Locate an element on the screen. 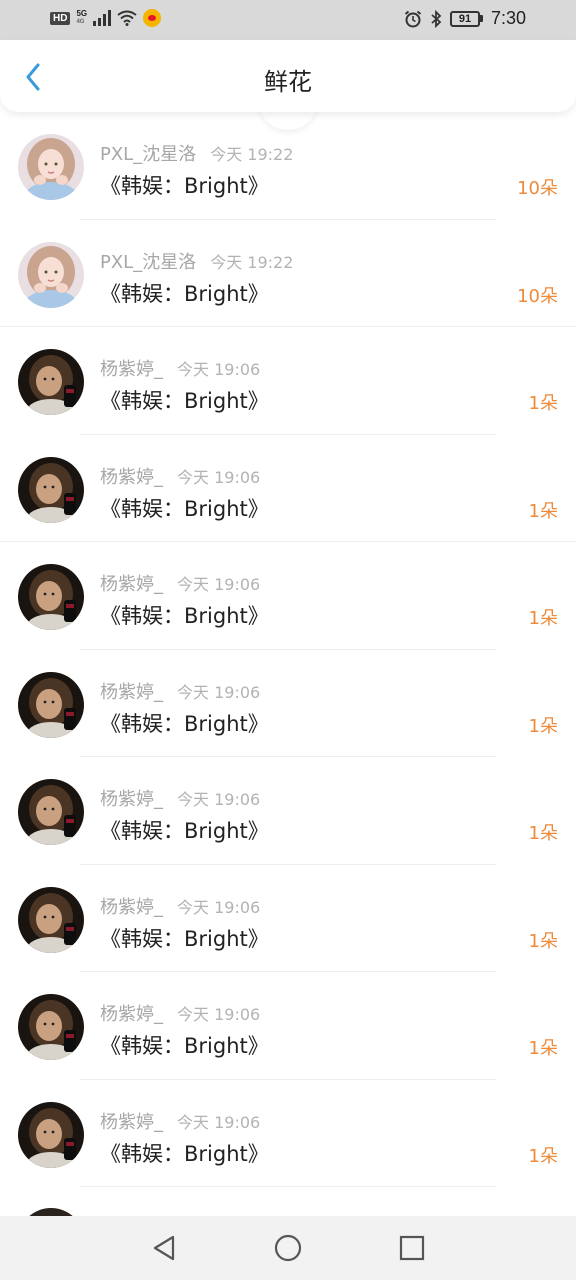  nav-back-button is located at coordinates (164, 1248).